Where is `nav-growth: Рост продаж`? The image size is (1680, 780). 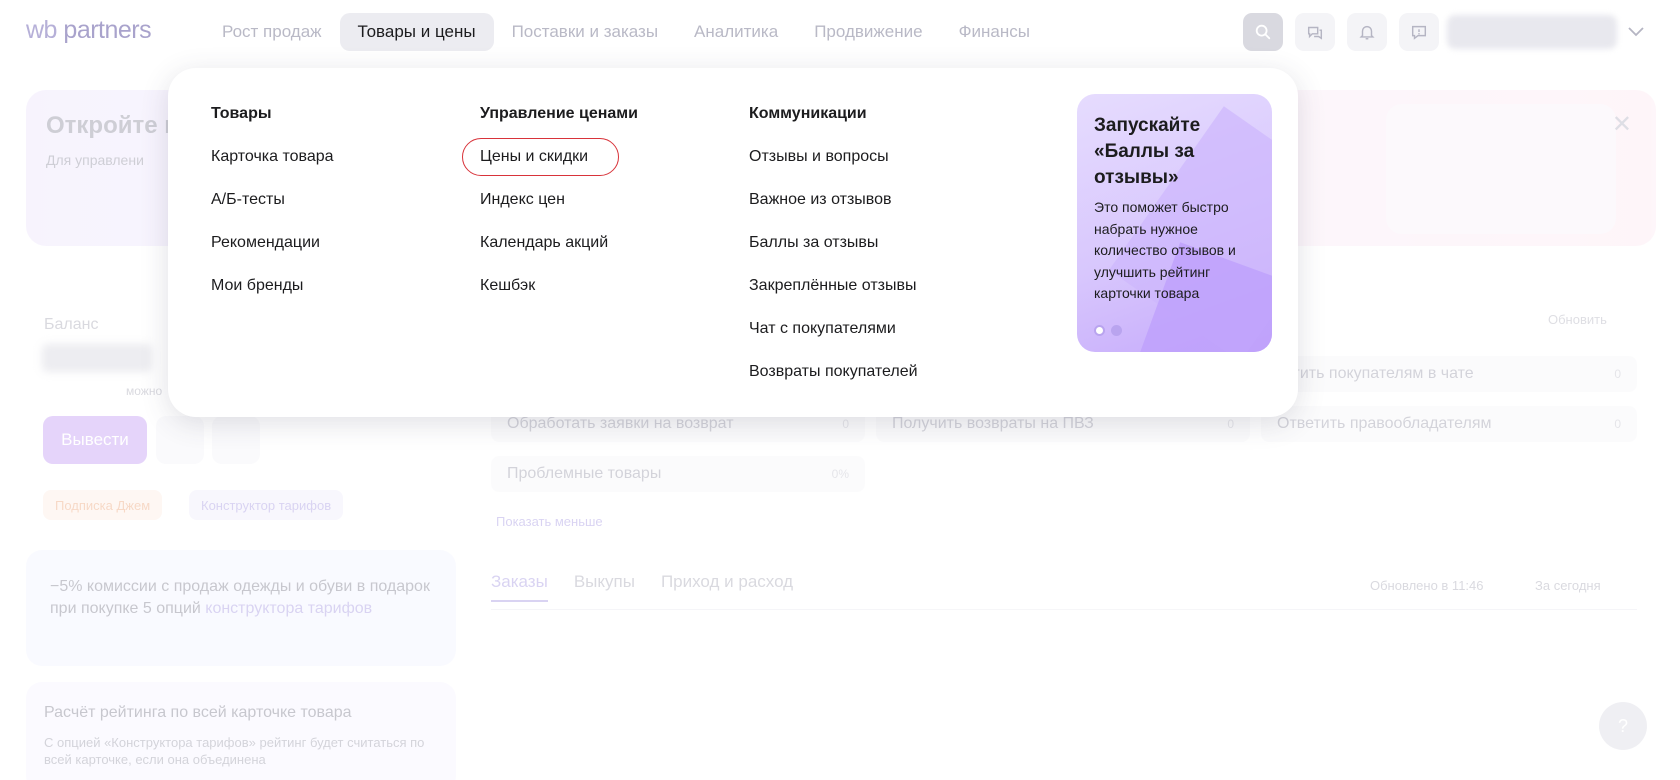 nav-growth: Рост продаж is located at coordinates (272, 32).